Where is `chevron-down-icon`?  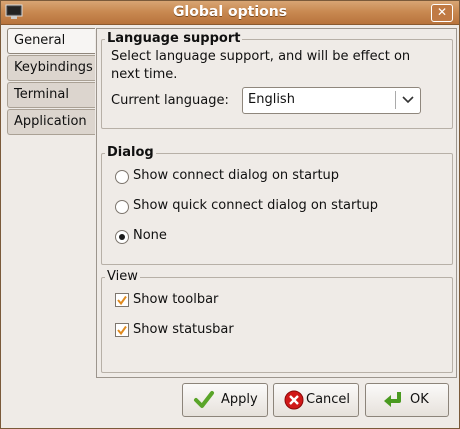 chevron-down-icon is located at coordinates (408, 100).